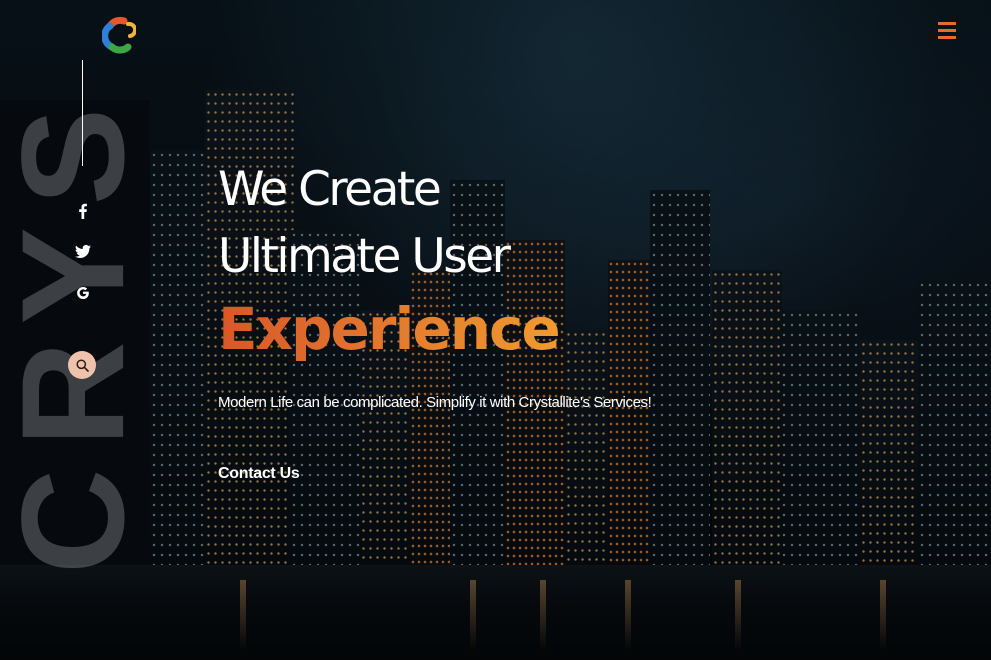  I want to click on sidebar-divider, so click(82, 113).